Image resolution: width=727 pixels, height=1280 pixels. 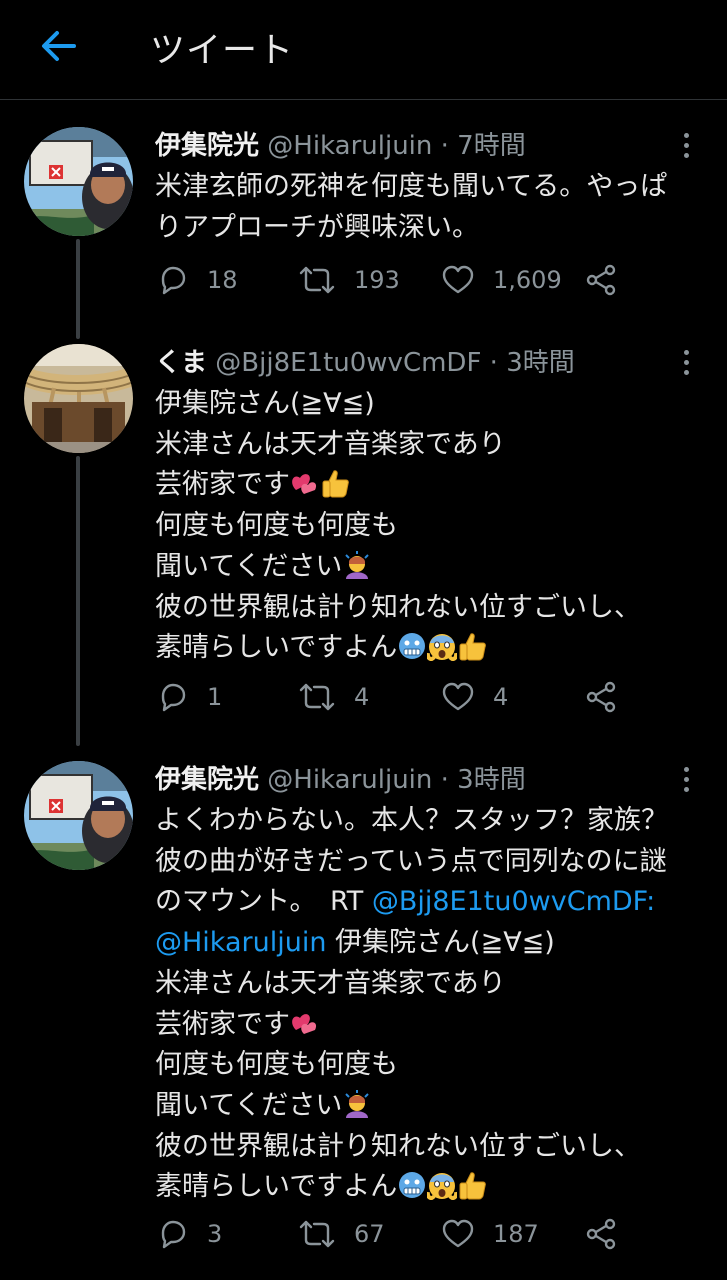 I want to click on tweet-header: くま @Bjj8E1tu0wvCmDF · 3時間, so click(x=365, y=360).